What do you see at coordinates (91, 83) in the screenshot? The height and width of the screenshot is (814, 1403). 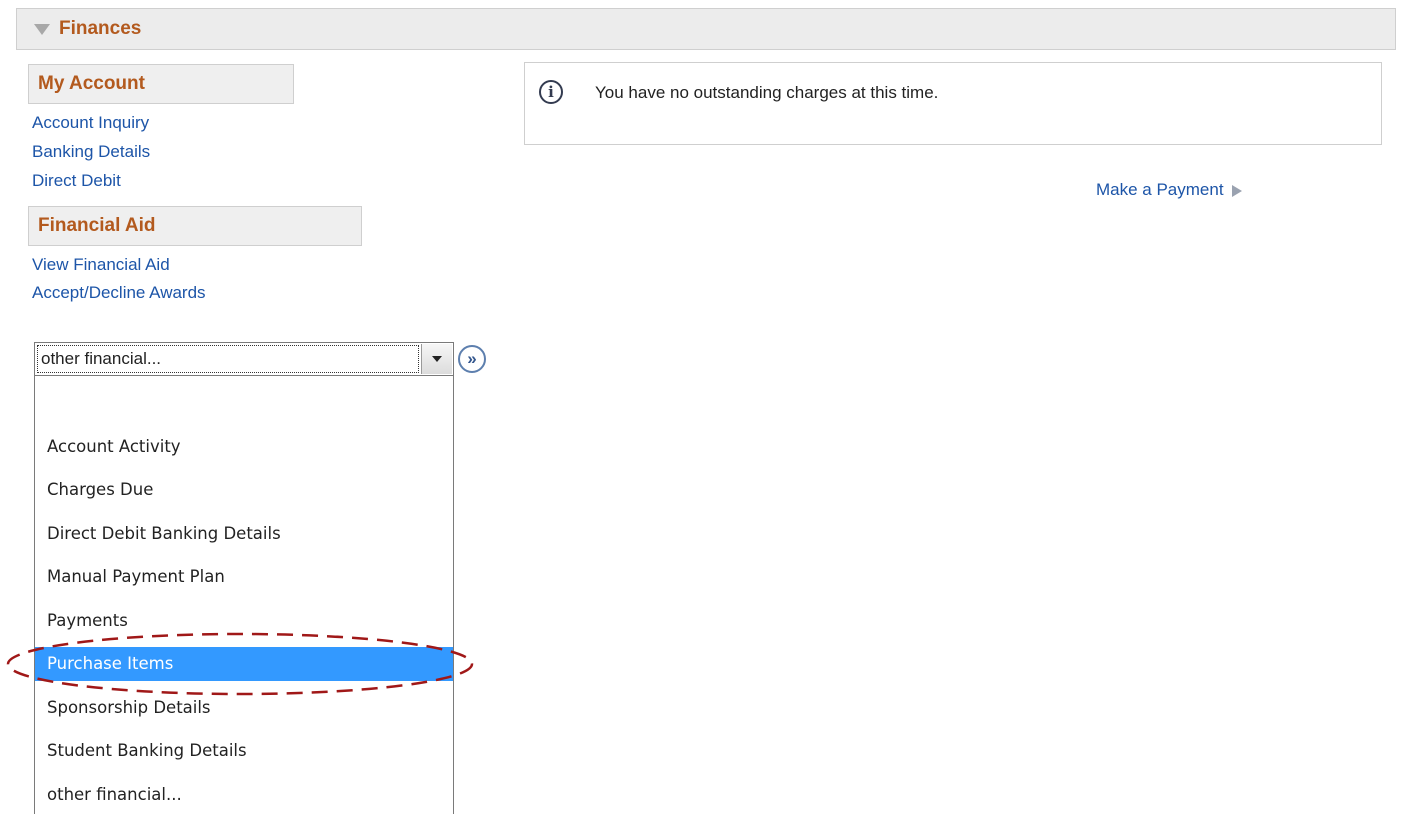 I see `my-account-heading-label: My Account` at bounding box center [91, 83].